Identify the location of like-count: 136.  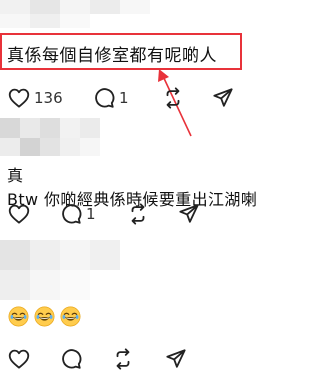
(48, 98).